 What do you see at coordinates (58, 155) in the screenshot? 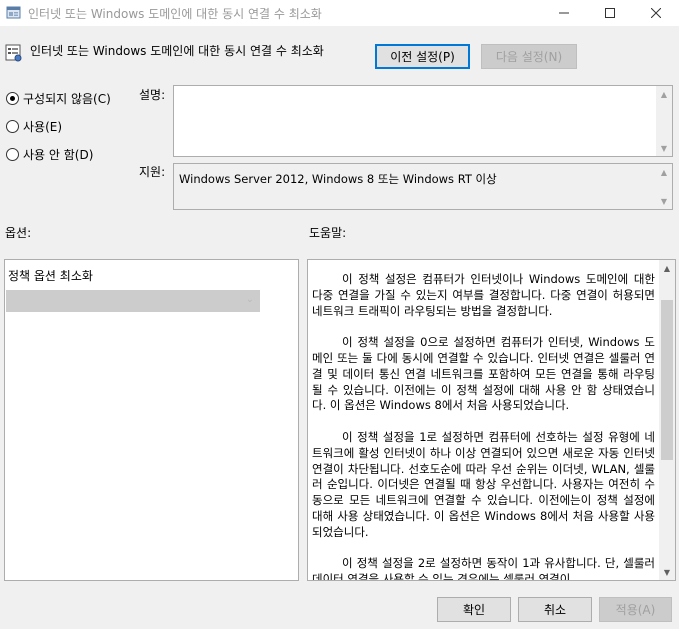
I see `radio-label: 사용 안 함(D)` at bounding box center [58, 155].